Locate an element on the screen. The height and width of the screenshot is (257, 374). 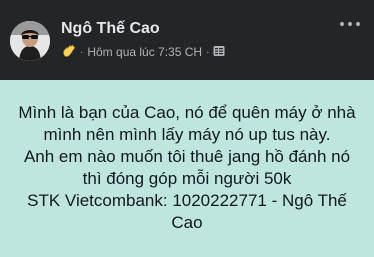
wave-icon is located at coordinates (68, 52).